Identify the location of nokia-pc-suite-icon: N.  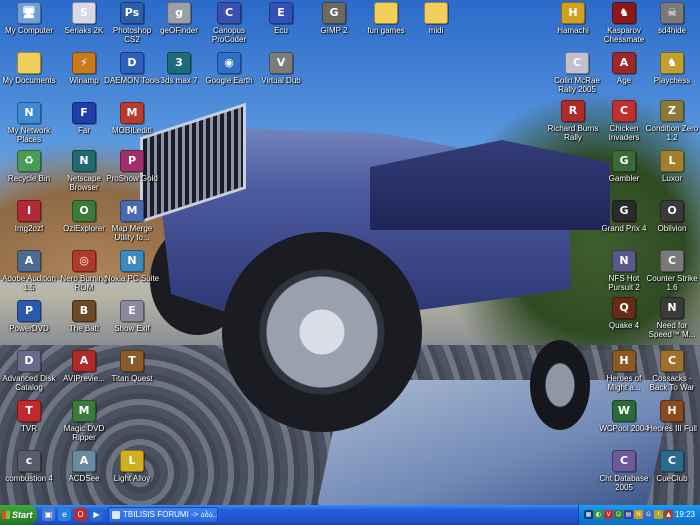
(132, 261).